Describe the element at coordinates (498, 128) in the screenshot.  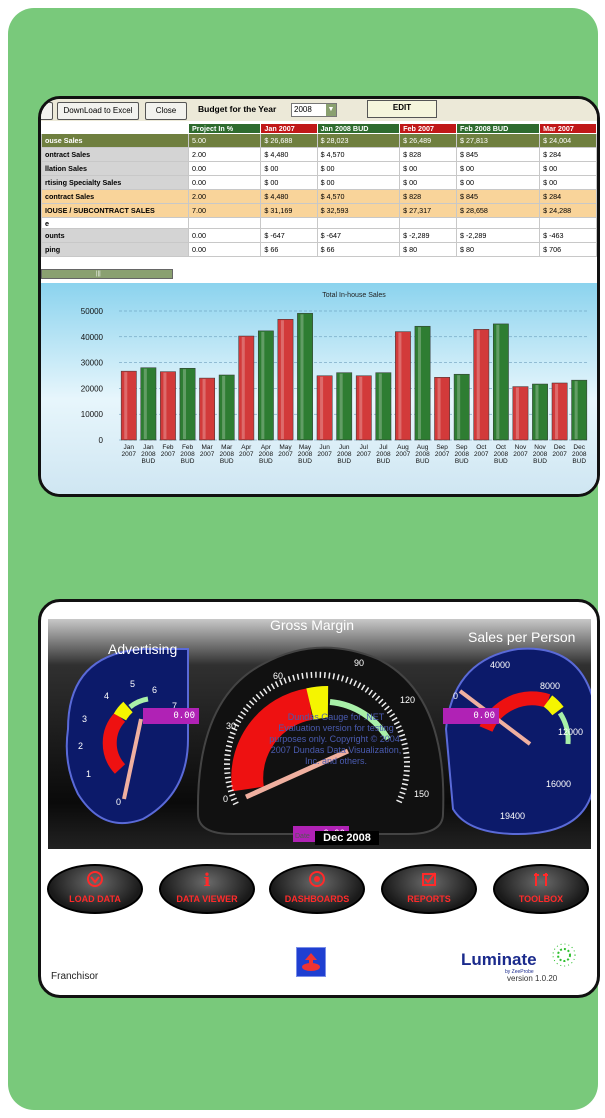
I see `column-header: Feb 2008 BUD` at that location.